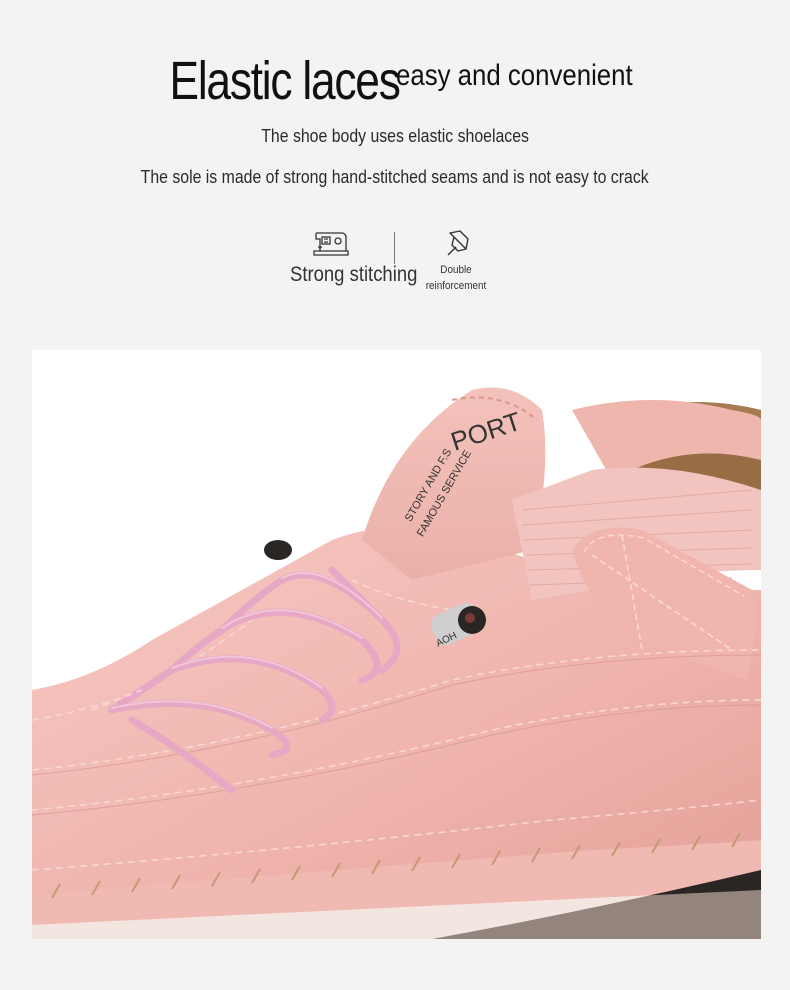  I want to click on headline-main: Elastic laces, so click(284, 81).